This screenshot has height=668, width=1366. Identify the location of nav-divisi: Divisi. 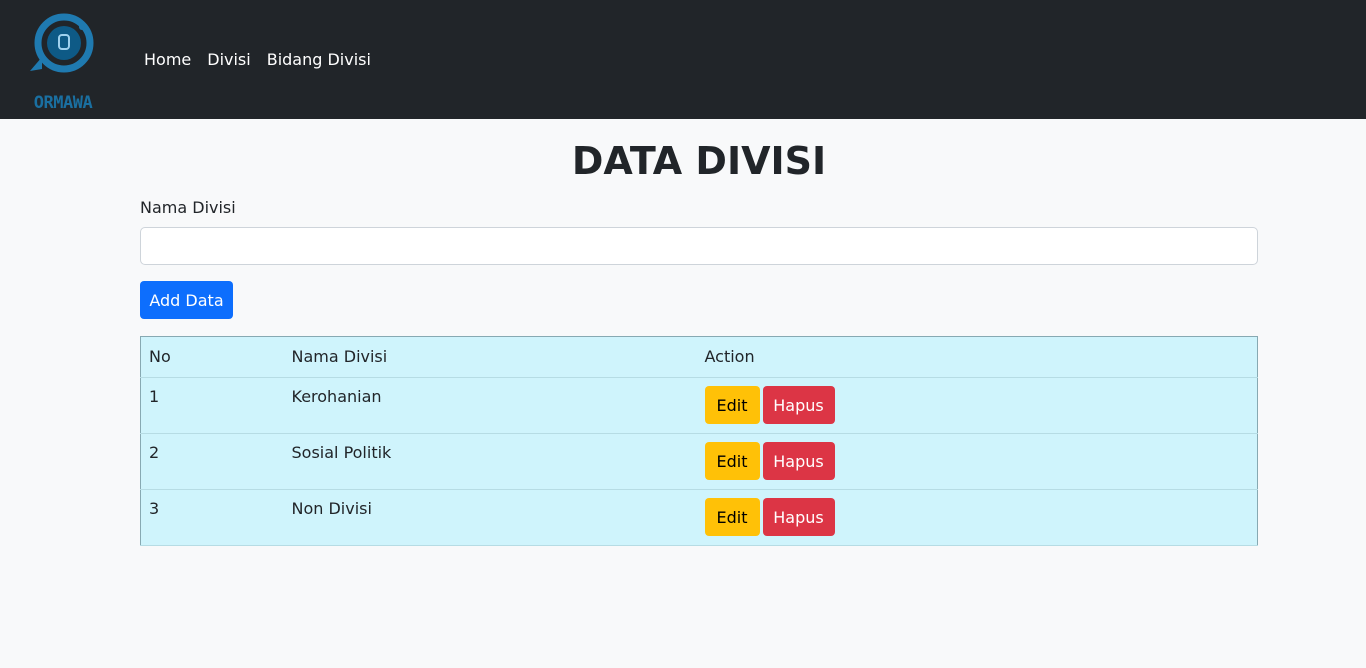
(228, 59).